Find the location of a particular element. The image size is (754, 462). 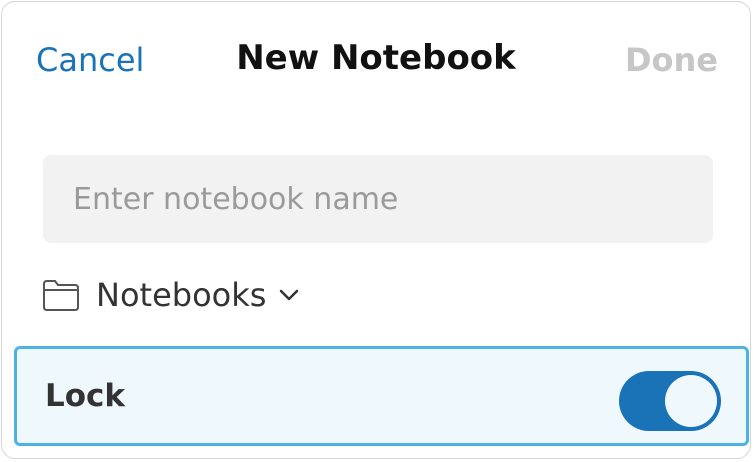

chevron-down-icon is located at coordinates (289, 295).